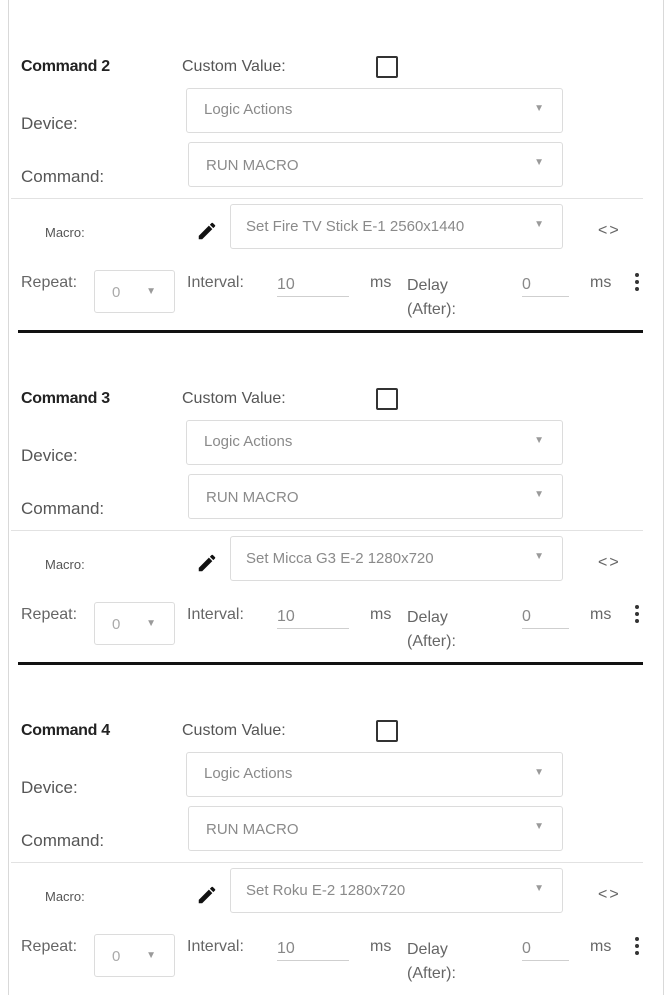 Image resolution: width=670 pixels, height=995 pixels. I want to click on command-title: Command 3, so click(65, 398).